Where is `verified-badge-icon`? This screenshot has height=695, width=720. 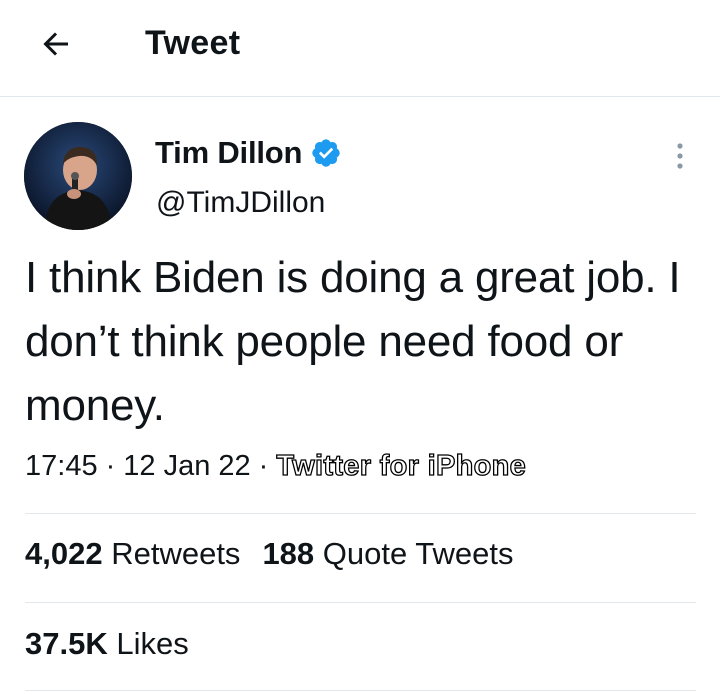
verified-badge-icon is located at coordinates (326, 153).